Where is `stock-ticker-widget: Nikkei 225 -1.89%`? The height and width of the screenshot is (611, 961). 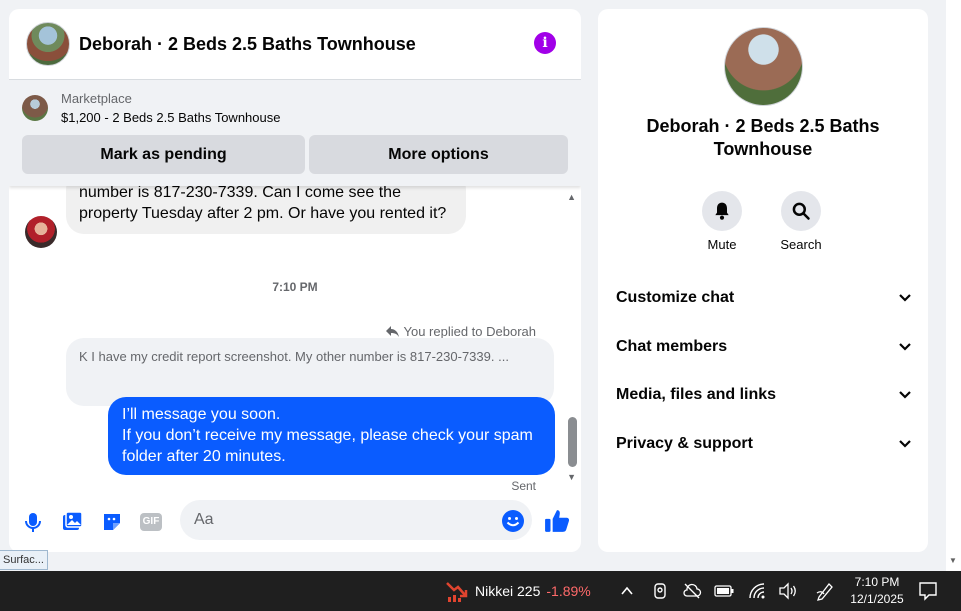
stock-ticker-widget: Nikkei 225 -1.89% is located at coordinates (518, 591).